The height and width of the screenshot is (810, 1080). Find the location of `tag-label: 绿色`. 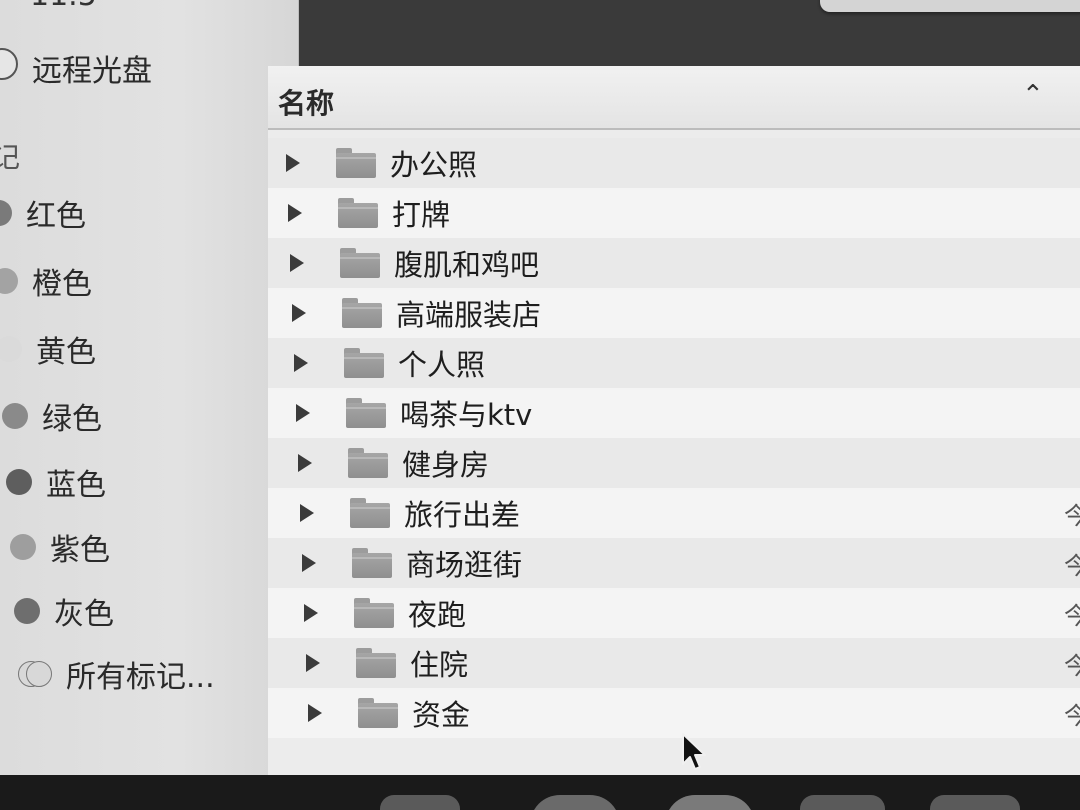

tag-label: 绿色 is located at coordinates (72, 419).